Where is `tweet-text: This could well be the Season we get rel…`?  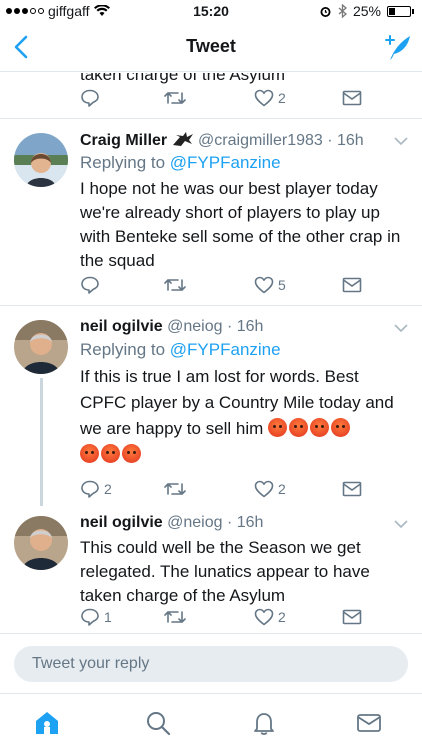 tweet-text: This could well be the Season we get rel… is located at coordinates (225, 571).